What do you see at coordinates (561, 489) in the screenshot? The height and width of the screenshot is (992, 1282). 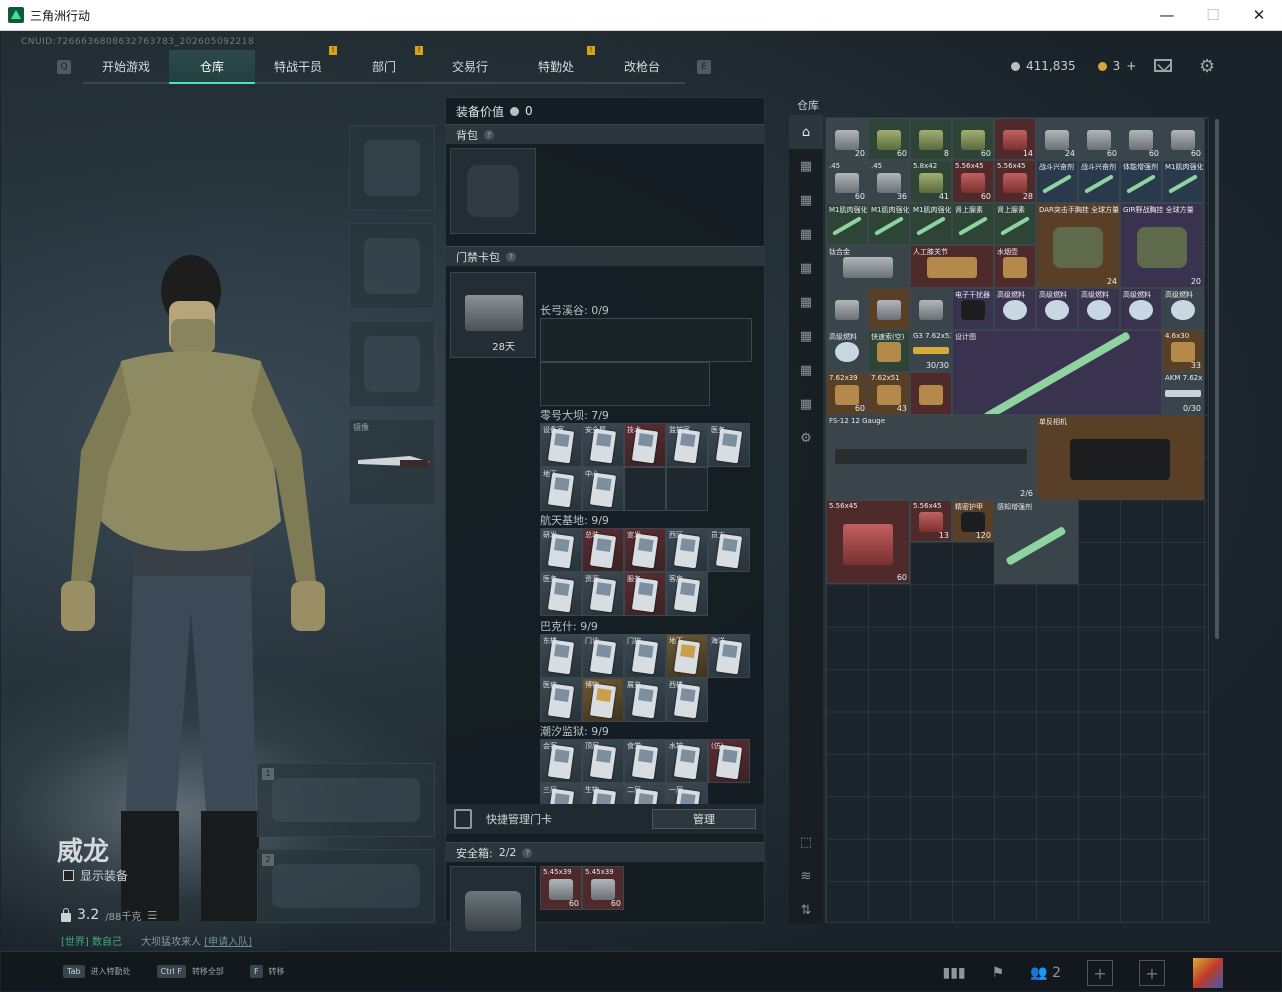 I see `keycard-slot: 地下` at bounding box center [561, 489].